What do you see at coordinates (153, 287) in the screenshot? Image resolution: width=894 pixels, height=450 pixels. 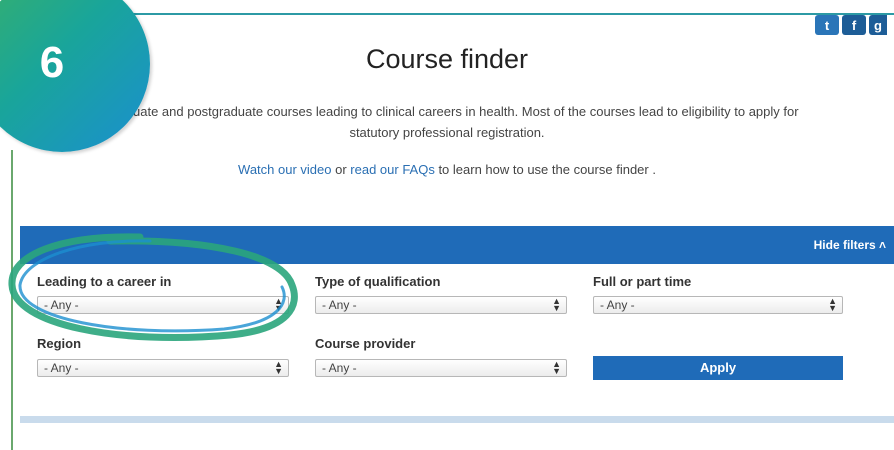 I see `highlight-ring` at bounding box center [153, 287].